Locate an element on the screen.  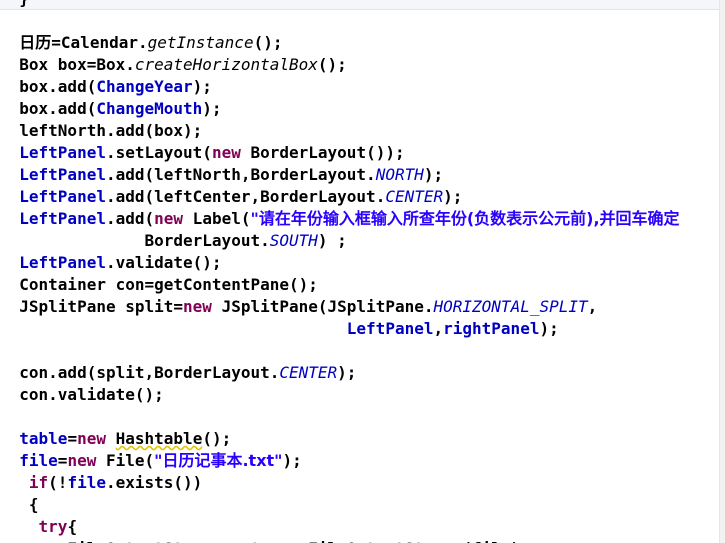
code-token: SOUTH is located at coordinates (293, 240).